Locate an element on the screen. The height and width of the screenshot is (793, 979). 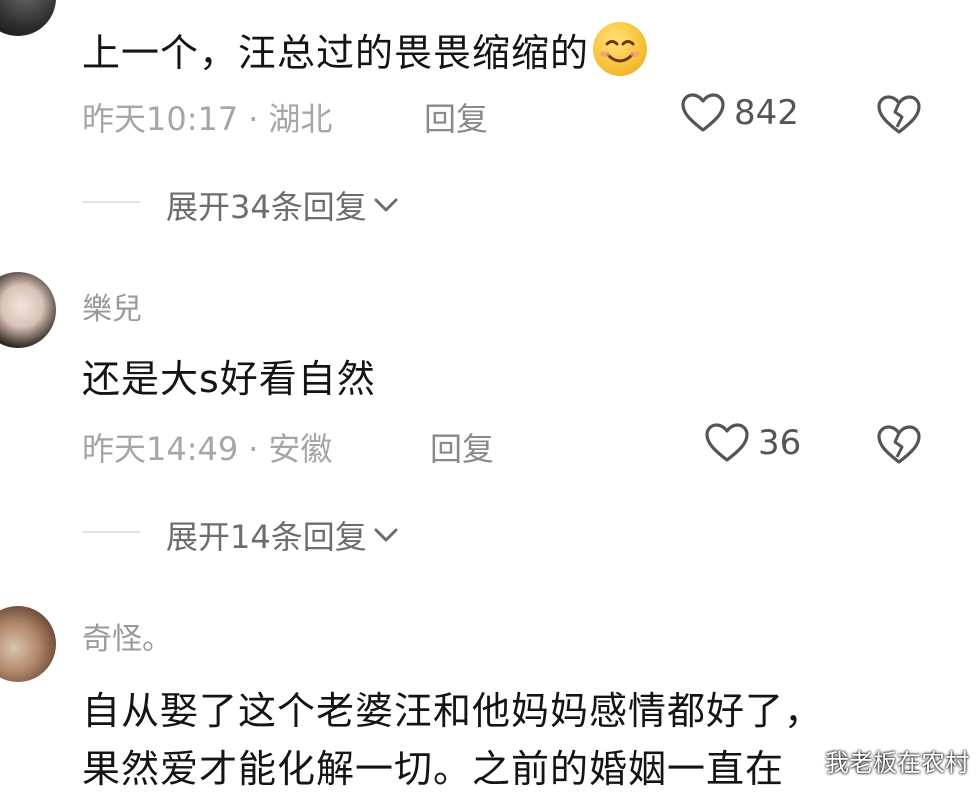
watermark: 我老板在农村 is located at coordinates (897, 763).